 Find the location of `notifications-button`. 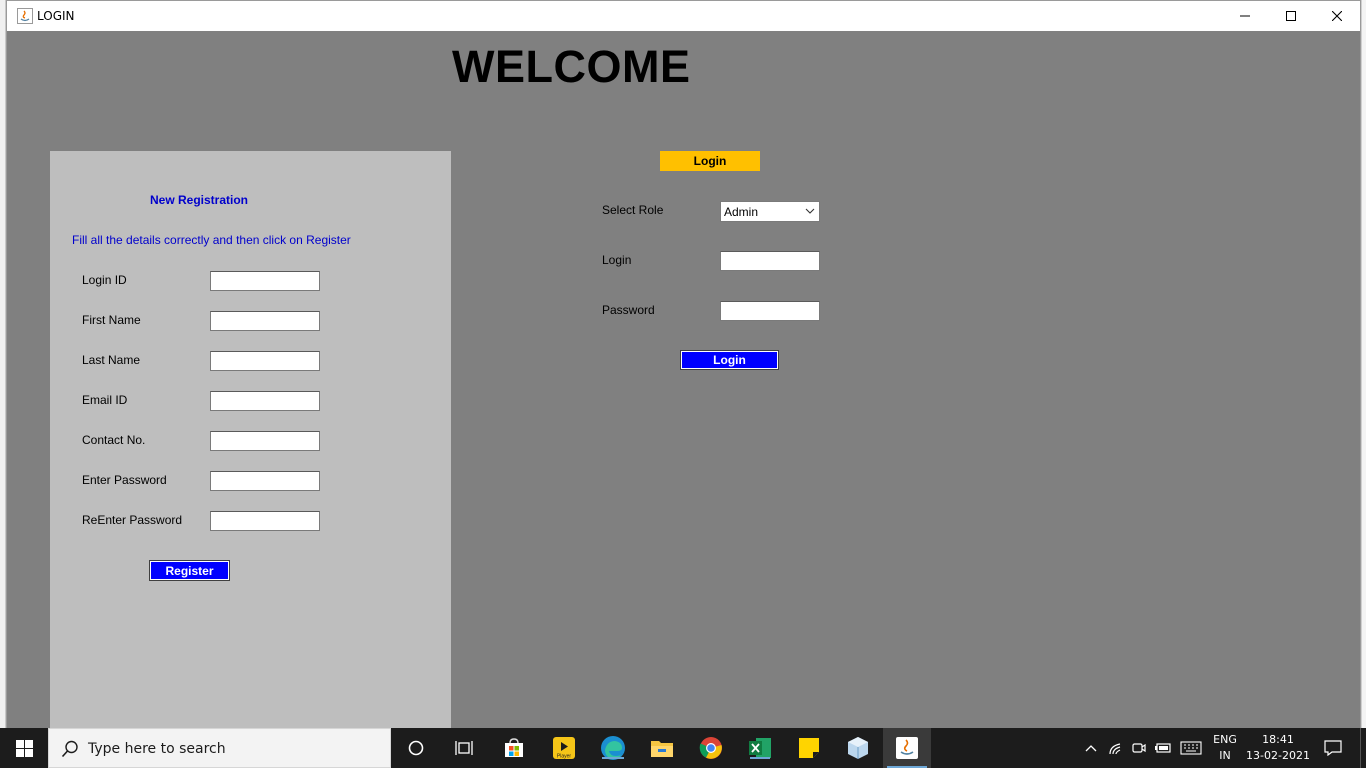

notifications-button is located at coordinates (1333, 748).